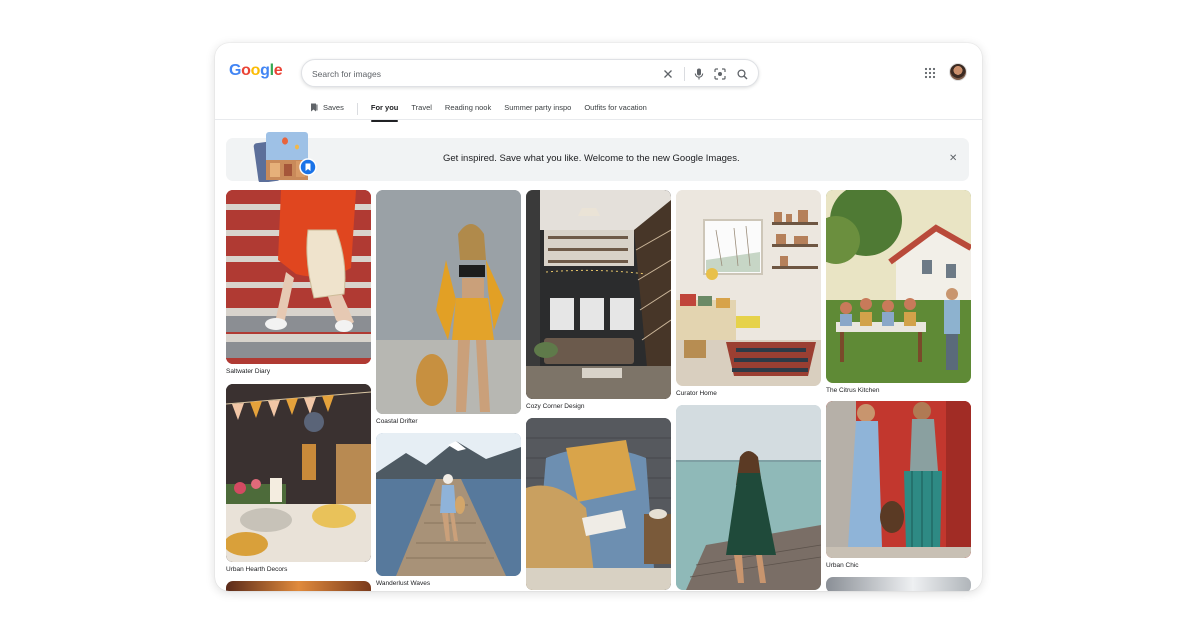  What do you see at coordinates (333, 107) in the screenshot?
I see `tab-saves-label: Saves` at bounding box center [333, 107].